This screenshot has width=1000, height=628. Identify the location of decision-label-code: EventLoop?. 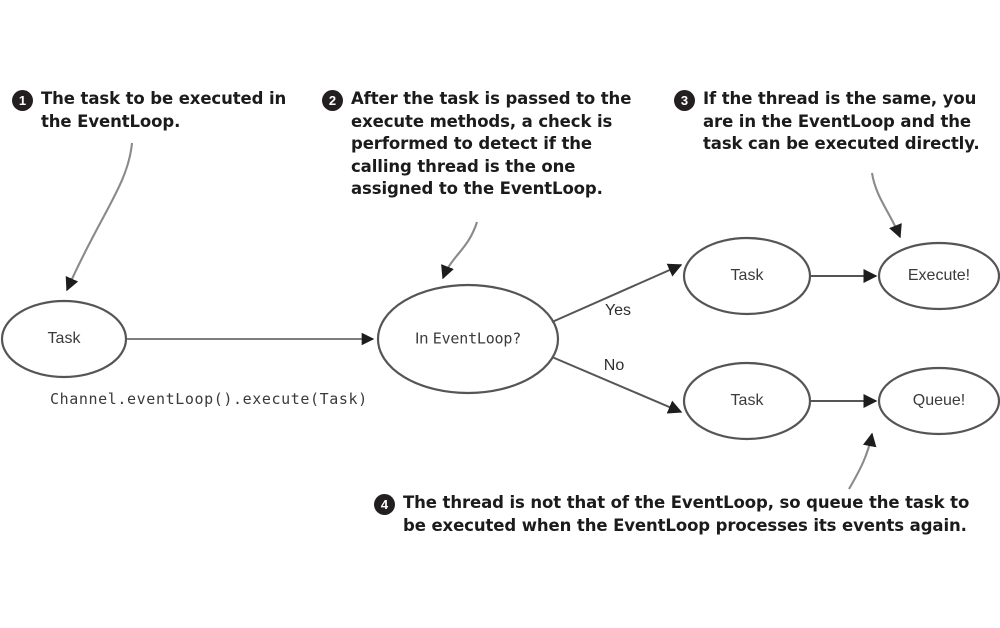
(477, 338).